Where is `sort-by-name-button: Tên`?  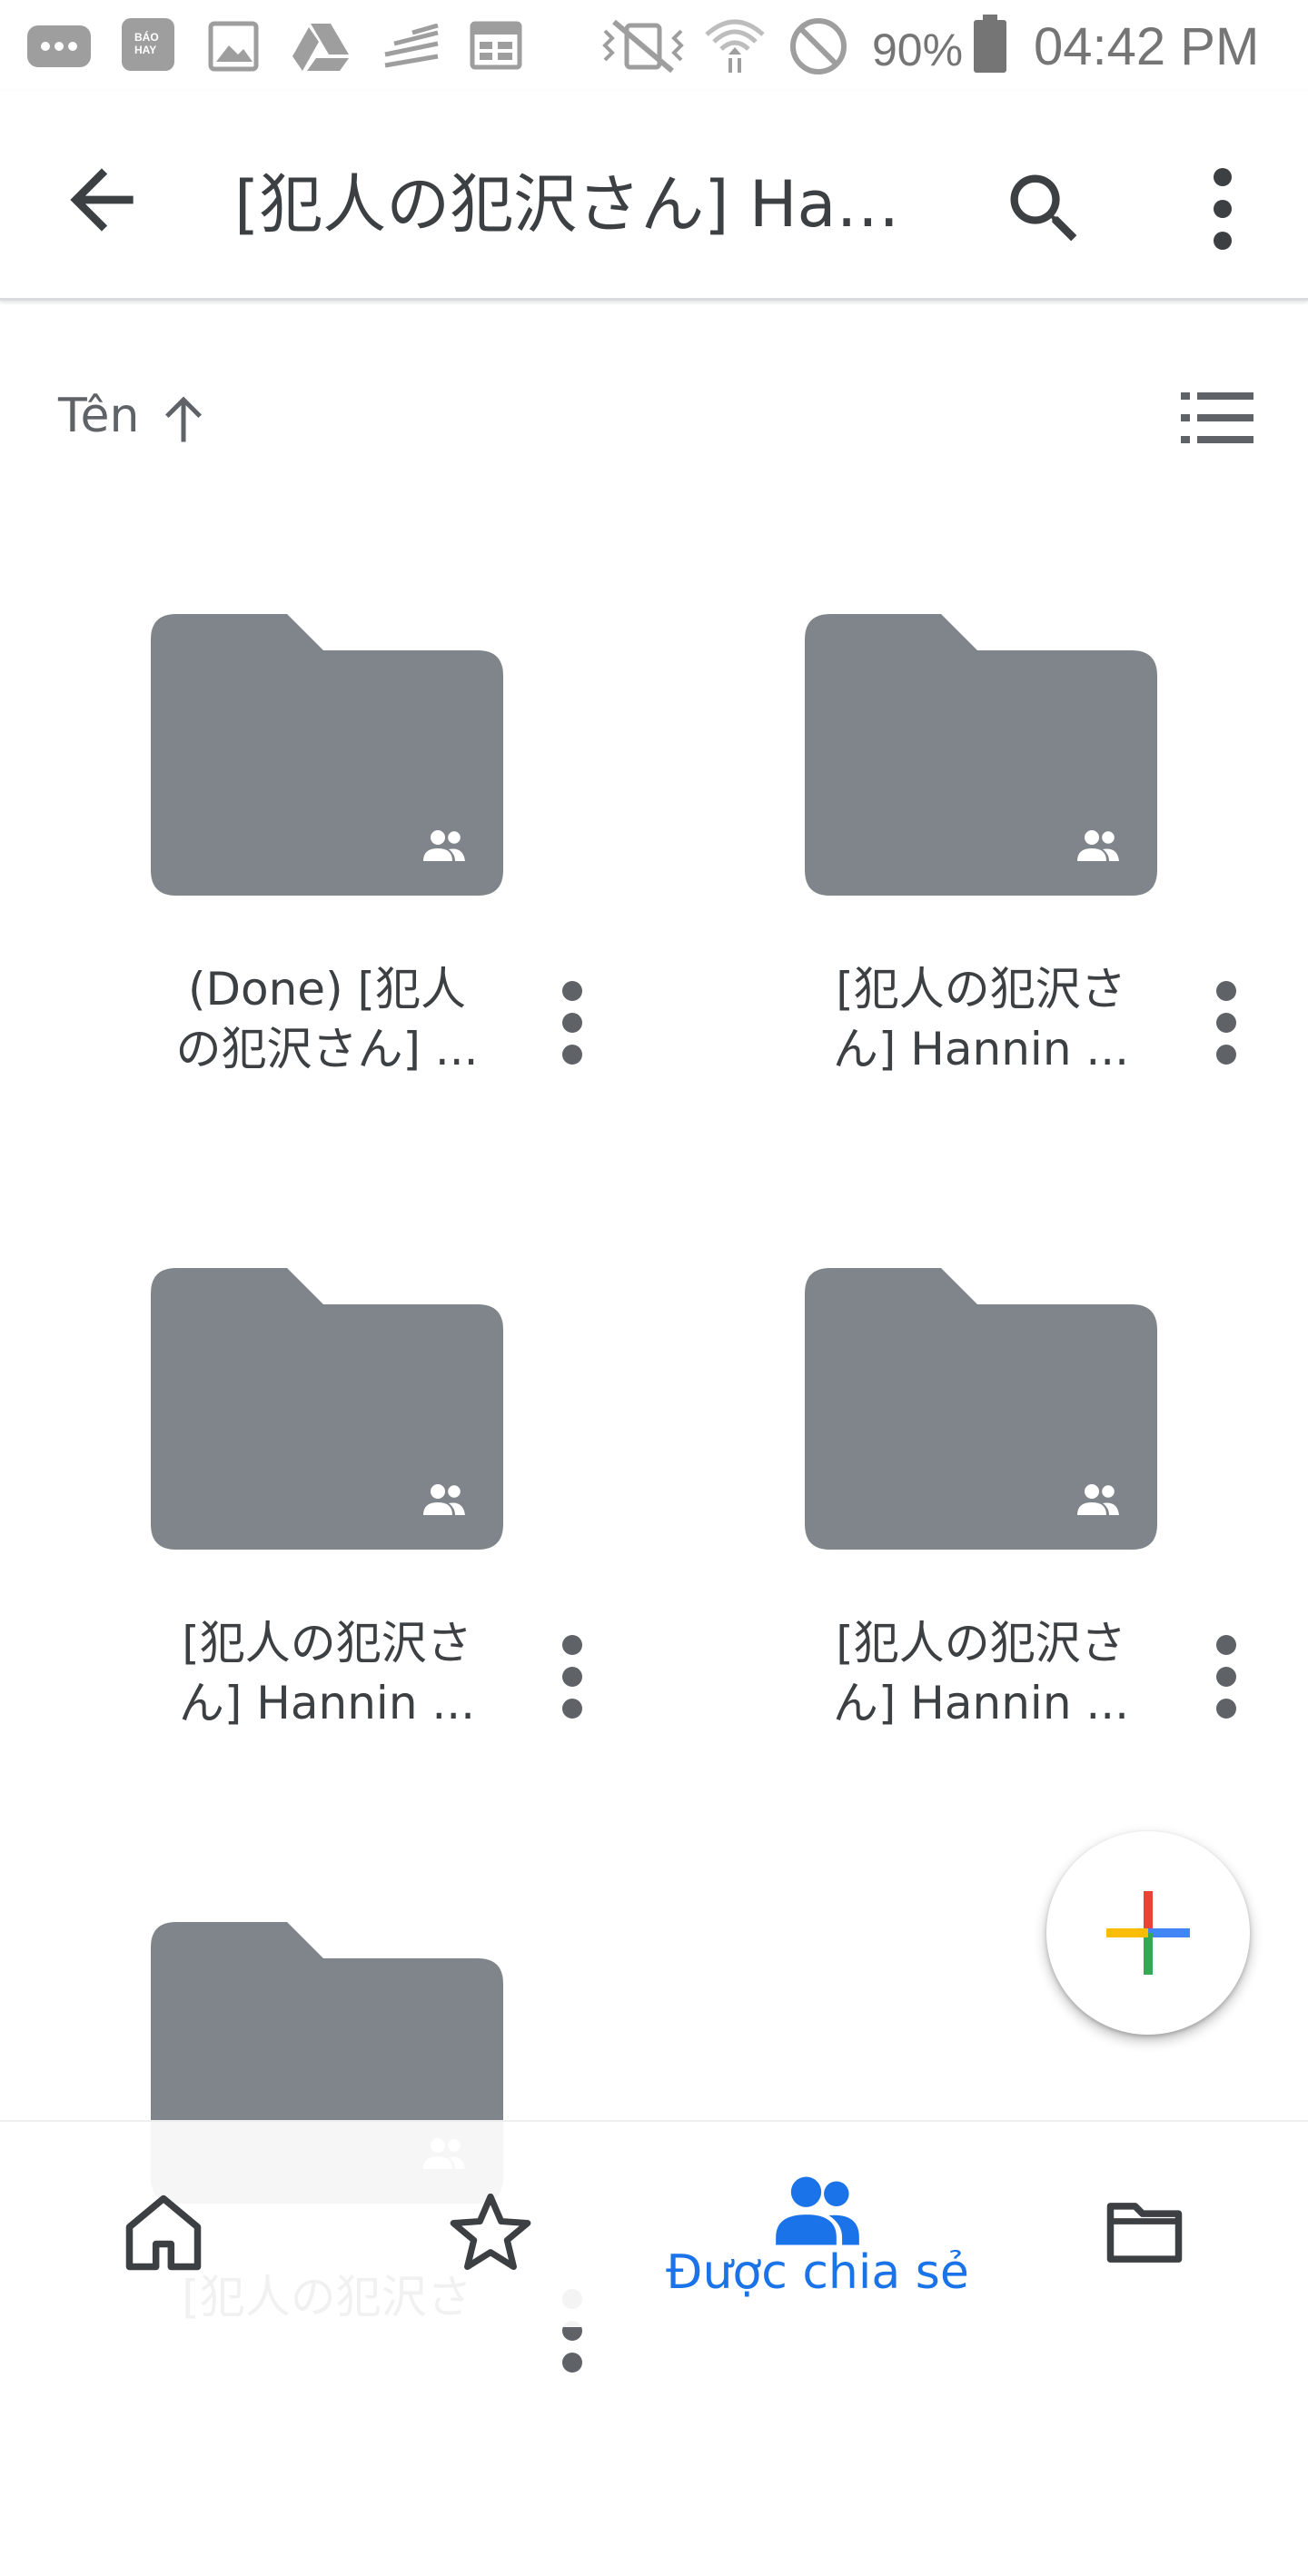
sort-by-name-button: Tên is located at coordinates (98, 416).